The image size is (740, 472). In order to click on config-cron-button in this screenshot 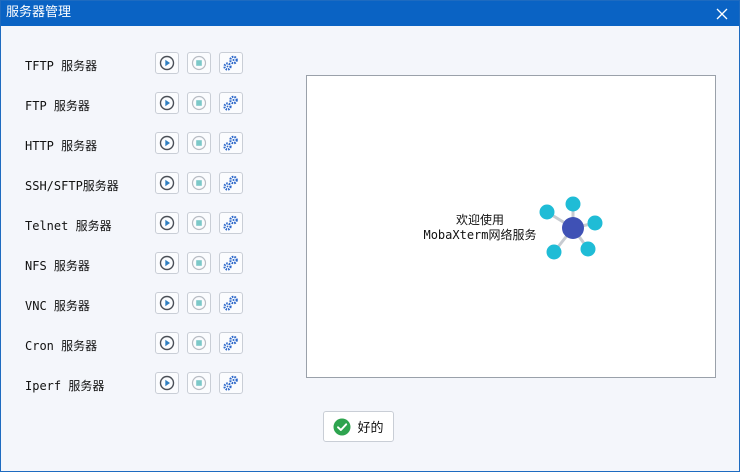, I will do `click(231, 343)`.